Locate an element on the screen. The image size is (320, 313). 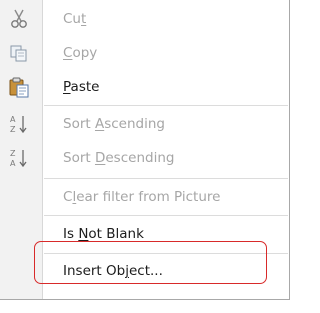
menu-item-paste: Paste is located at coordinates (144, 87).